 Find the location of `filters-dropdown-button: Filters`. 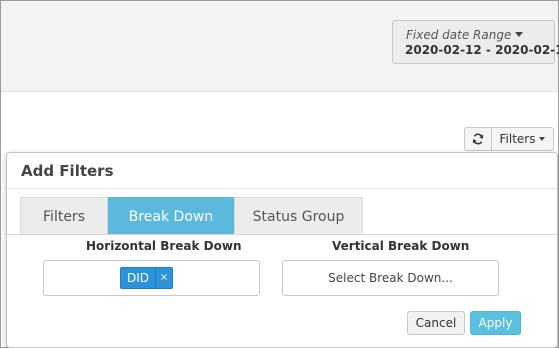

filters-dropdown-button: Filters is located at coordinates (523, 139).